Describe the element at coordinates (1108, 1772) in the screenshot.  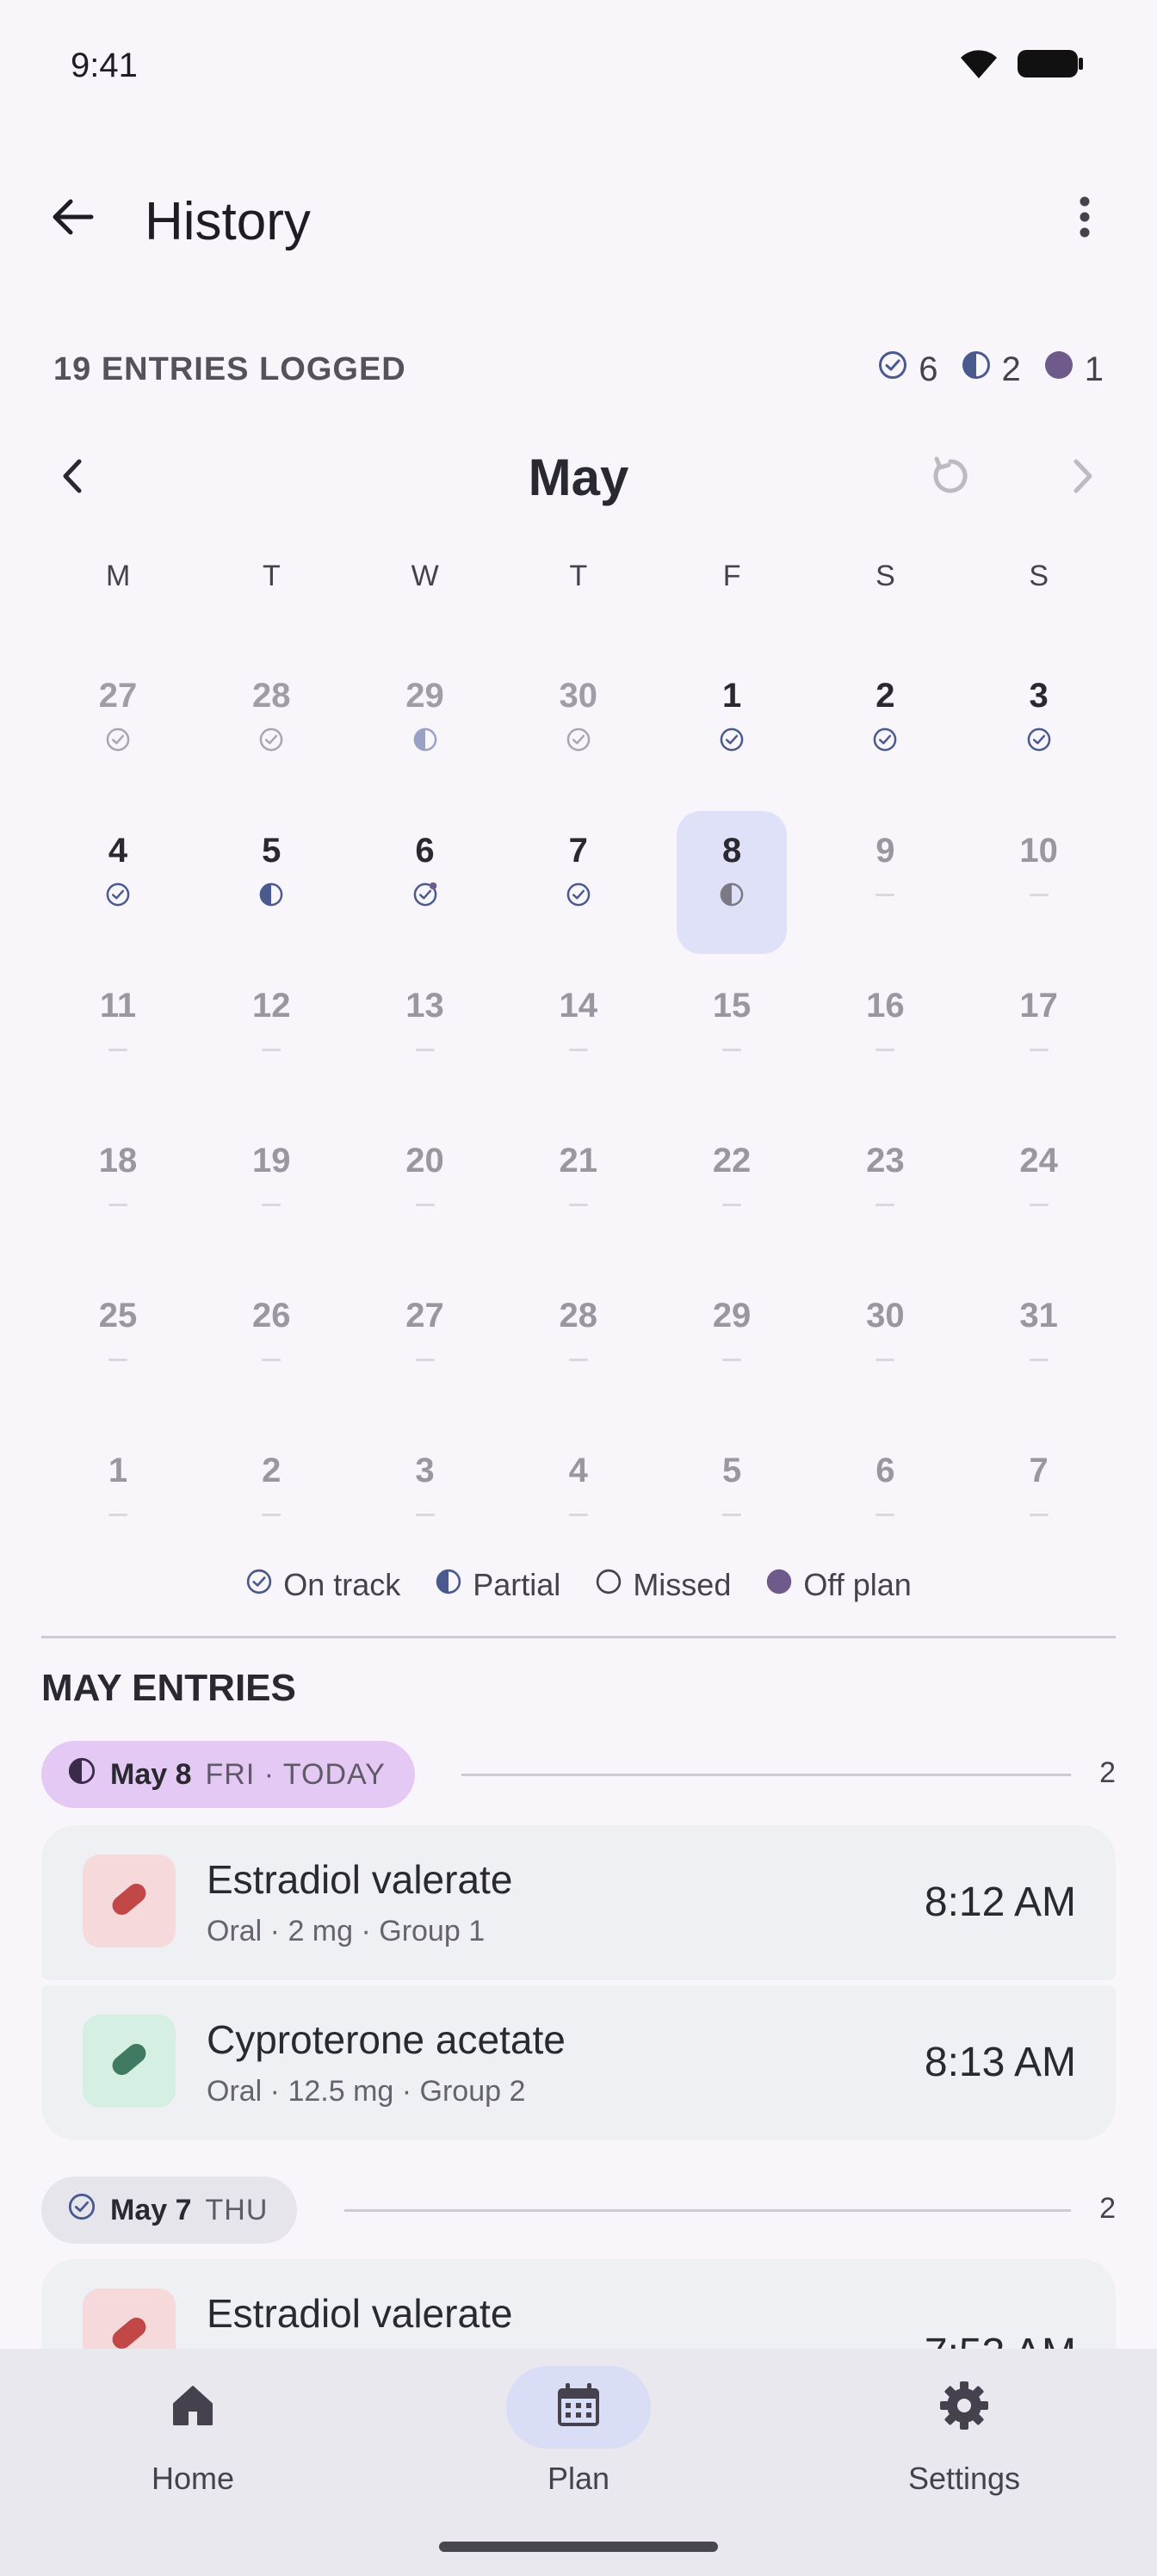
I see `entry-count: 2` at that location.